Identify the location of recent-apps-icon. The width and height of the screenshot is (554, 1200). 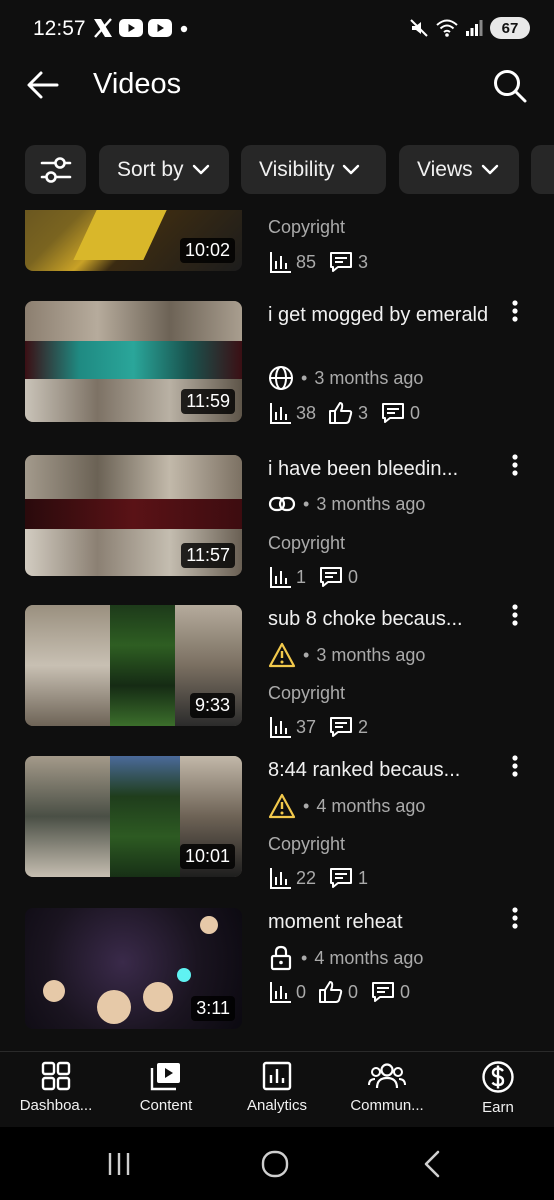
(119, 1164).